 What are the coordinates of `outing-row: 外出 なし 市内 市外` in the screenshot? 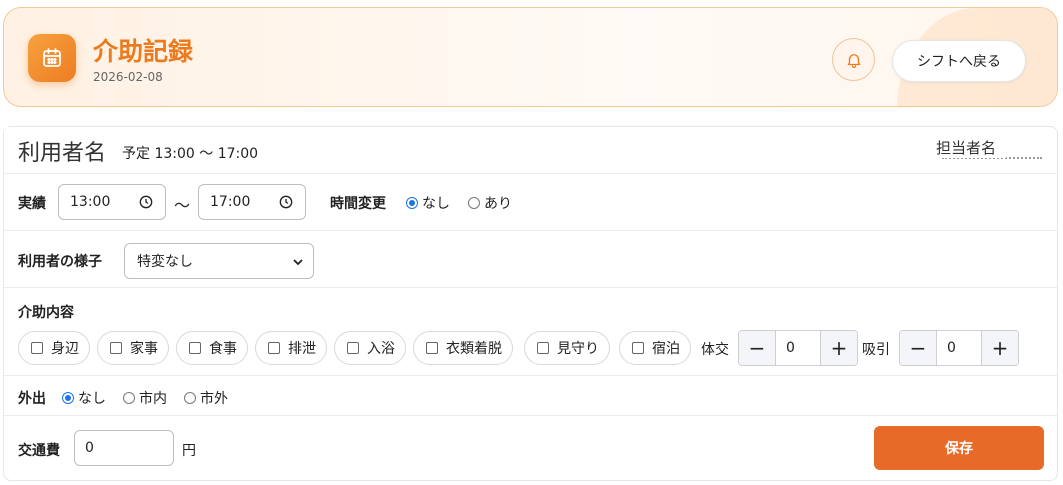 It's located at (530, 396).